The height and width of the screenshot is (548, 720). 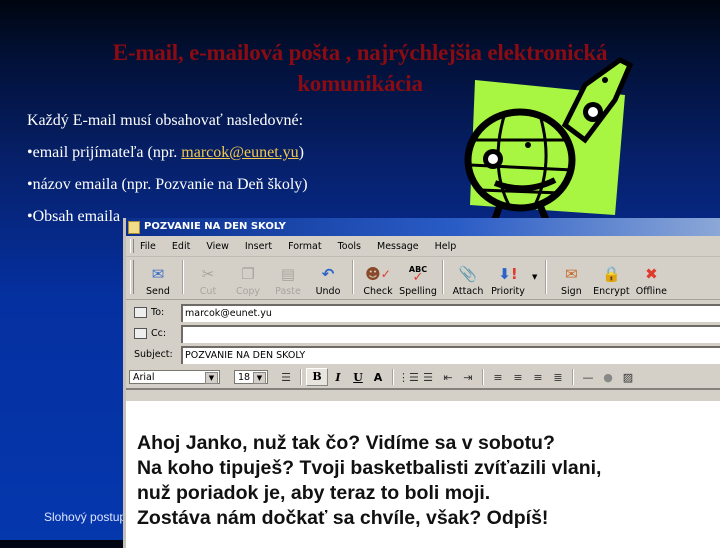 I want to click on offline-button: ✖ Offline, so click(x=651, y=280).